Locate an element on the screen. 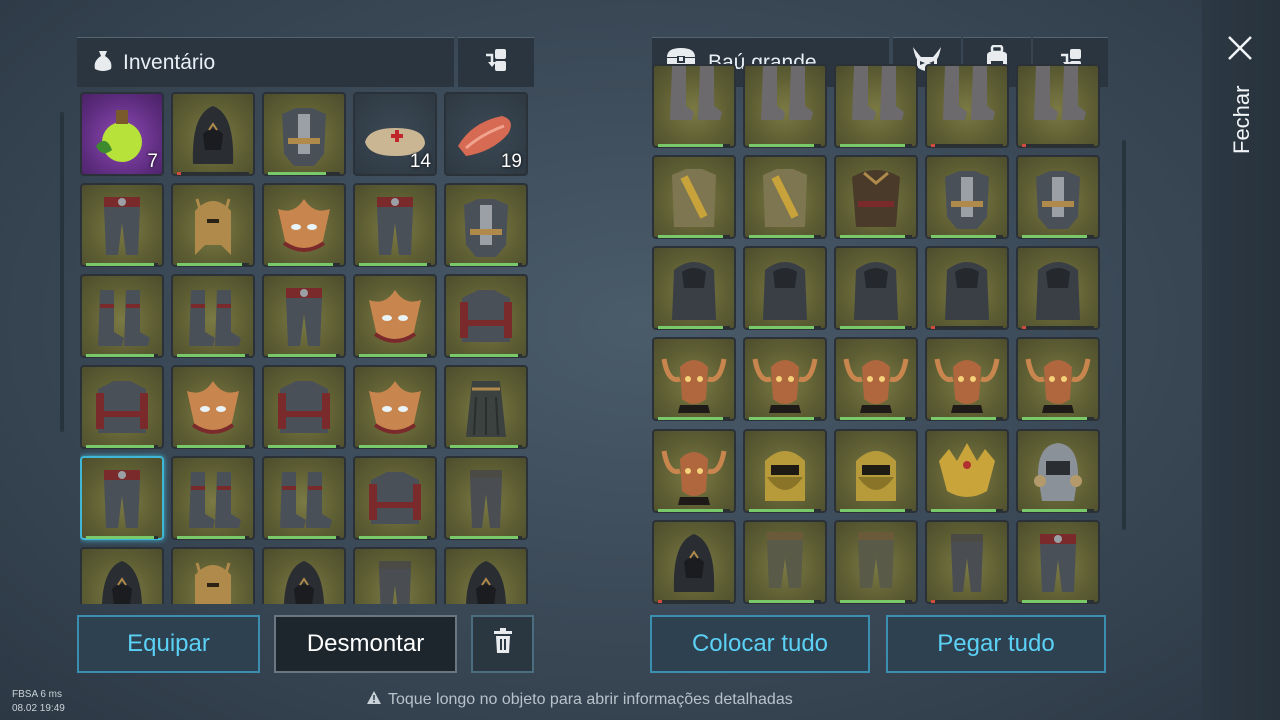 This screenshot has height=720, width=1280. chestplate-icon is located at coordinates (486, 228).